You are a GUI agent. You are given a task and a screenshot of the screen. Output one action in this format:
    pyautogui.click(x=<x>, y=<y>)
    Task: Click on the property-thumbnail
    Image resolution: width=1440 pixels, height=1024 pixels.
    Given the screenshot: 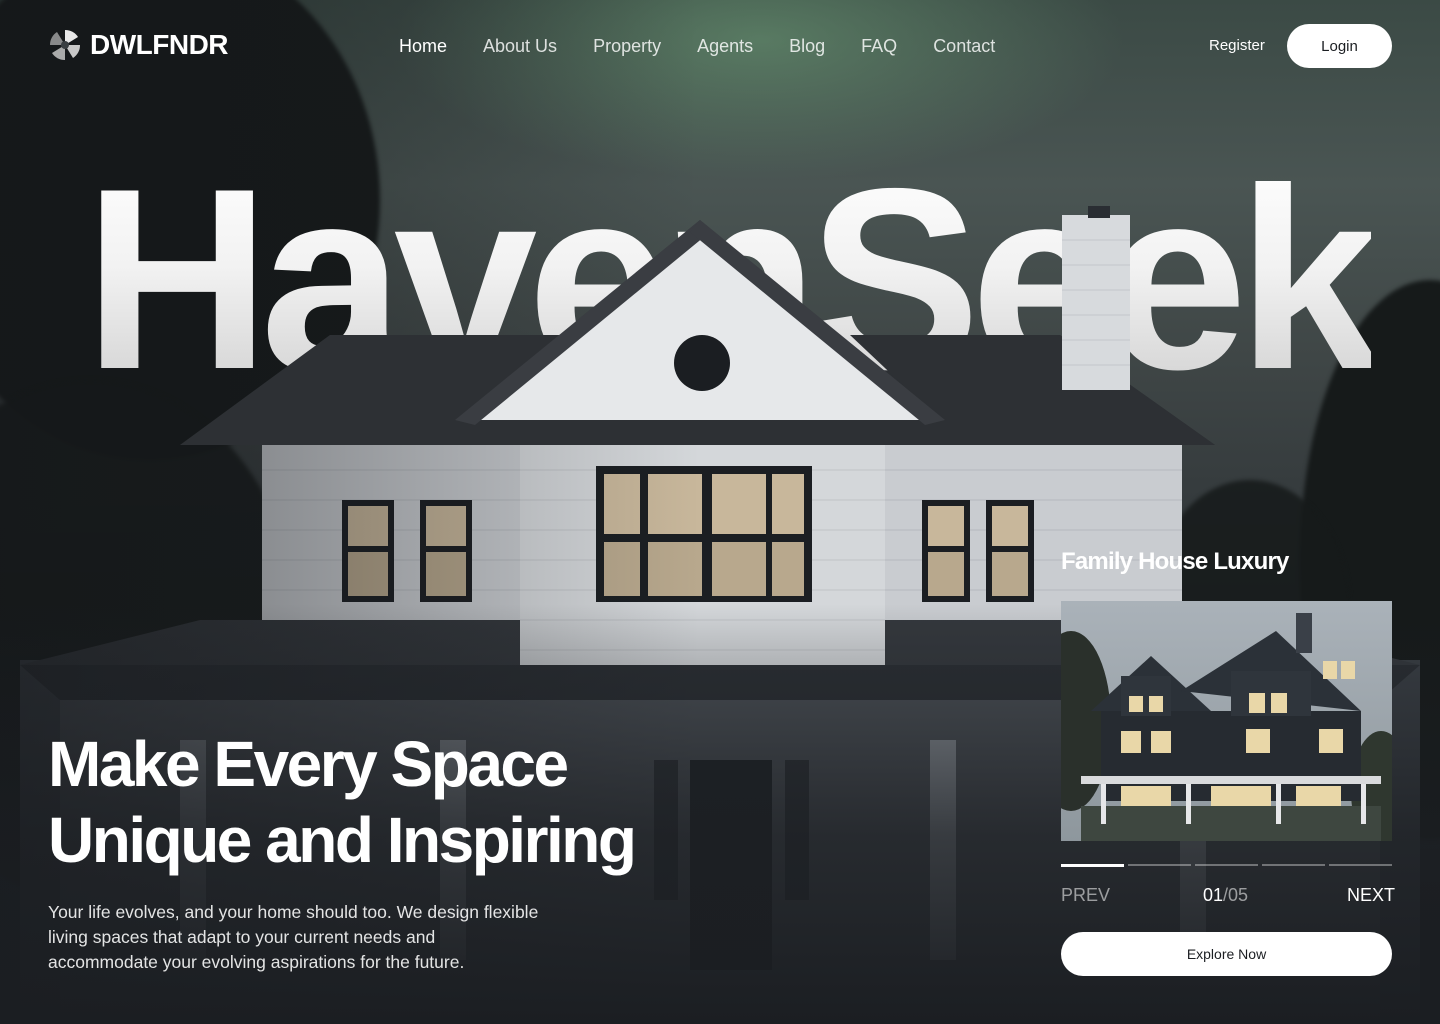 What is the action you would take?
    pyautogui.click(x=1226, y=721)
    